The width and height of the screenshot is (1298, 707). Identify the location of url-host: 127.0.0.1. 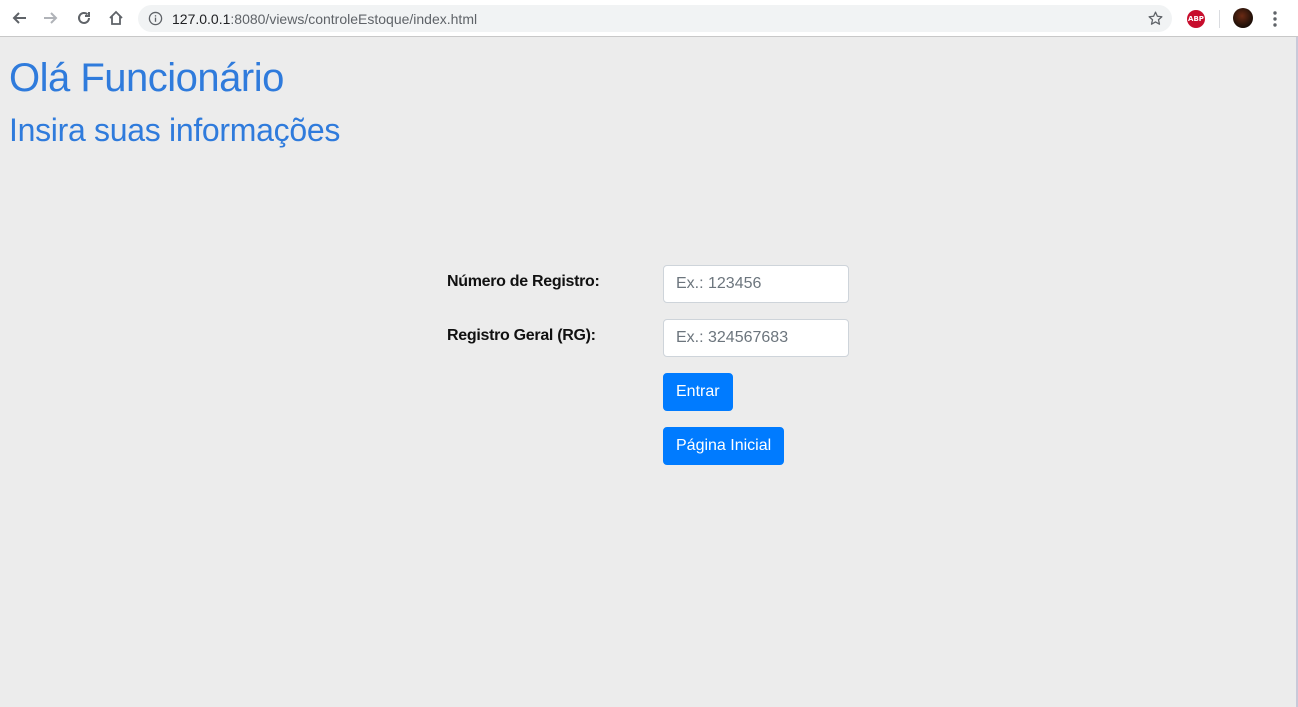
(201, 19).